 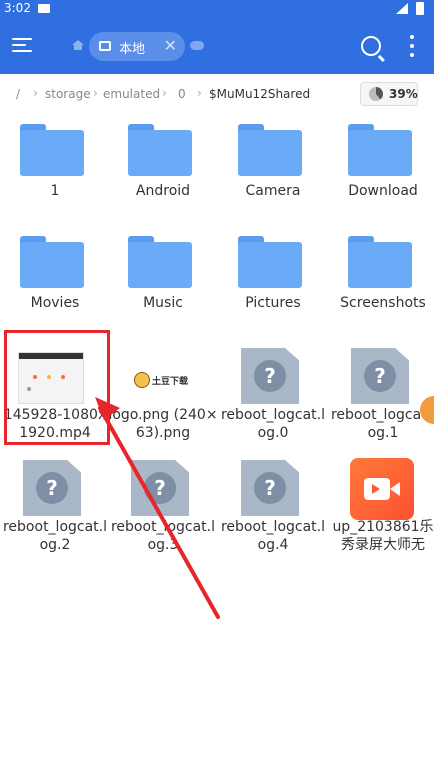 What do you see at coordinates (182, 94) in the screenshot?
I see `breadcrumb-item: 0` at bounding box center [182, 94].